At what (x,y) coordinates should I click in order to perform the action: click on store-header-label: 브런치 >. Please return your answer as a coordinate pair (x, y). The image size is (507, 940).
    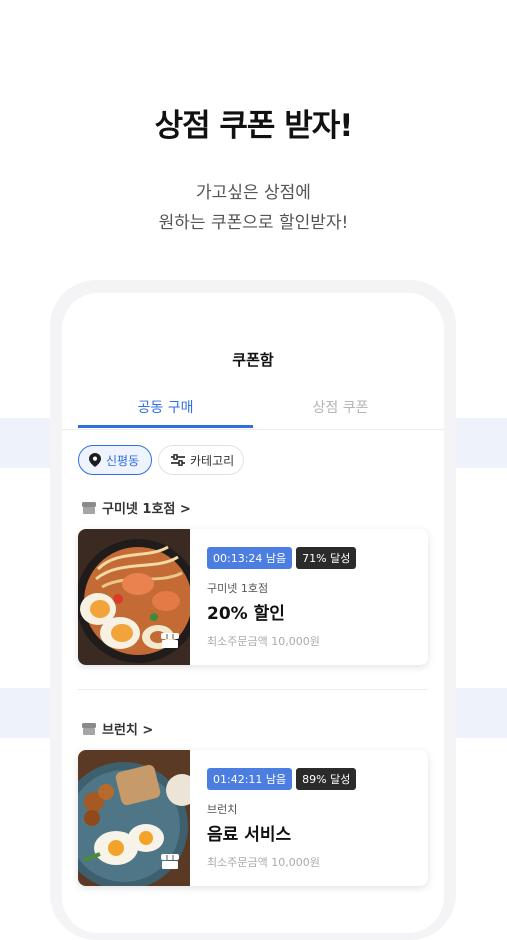
    Looking at the image, I should click on (128, 730).